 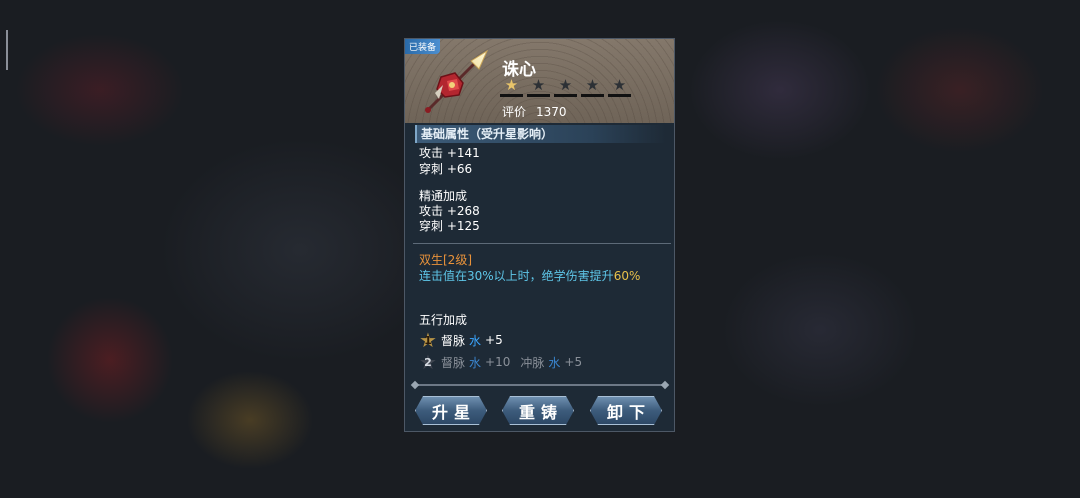 I want to click on skill-desc-highlight: 60%, so click(x=627, y=276).